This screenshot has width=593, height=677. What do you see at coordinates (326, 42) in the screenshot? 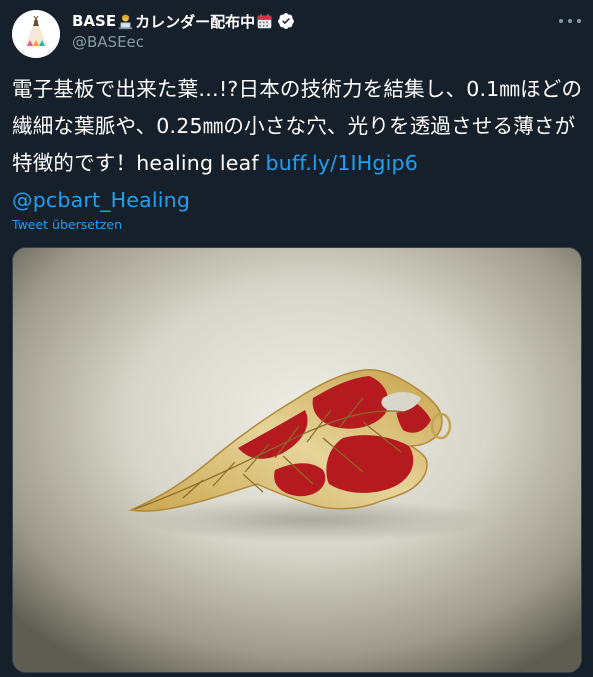
I see `author-handle: @BASEec` at bounding box center [326, 42].